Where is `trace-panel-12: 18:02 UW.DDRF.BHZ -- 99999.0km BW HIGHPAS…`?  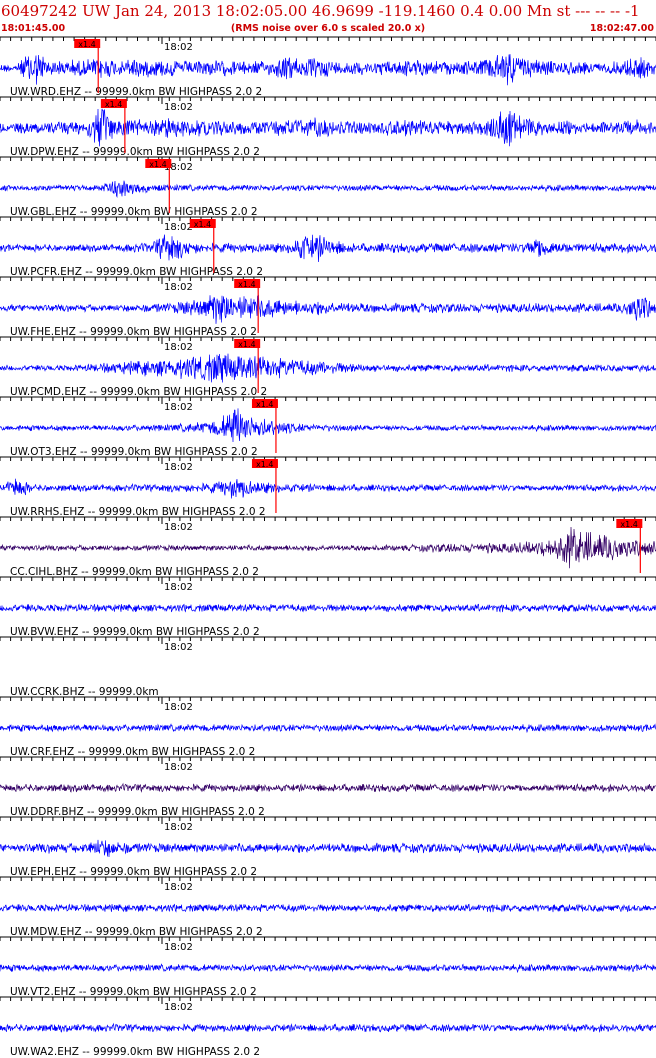 trace-panel-12: 18:02 UW.DDRF.BHZ -- 99999.0km BW HIGHPAS… is located at coordinates (328, 787).